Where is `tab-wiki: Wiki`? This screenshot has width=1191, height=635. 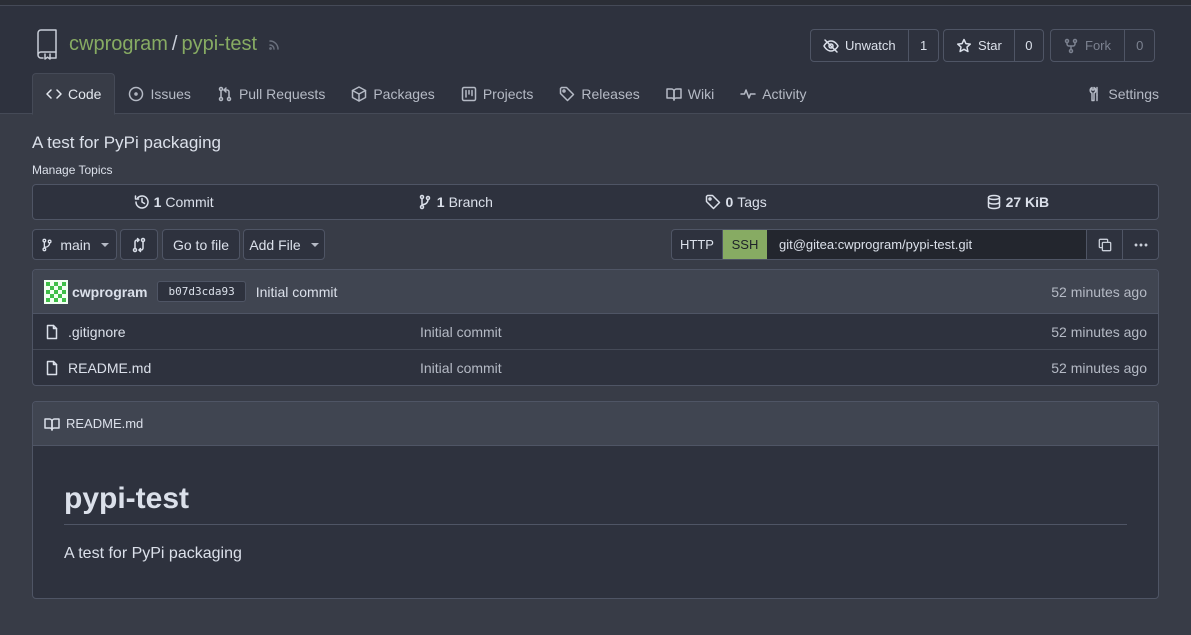
tab-wiki: Wiki is located at coordinates (690, 93).